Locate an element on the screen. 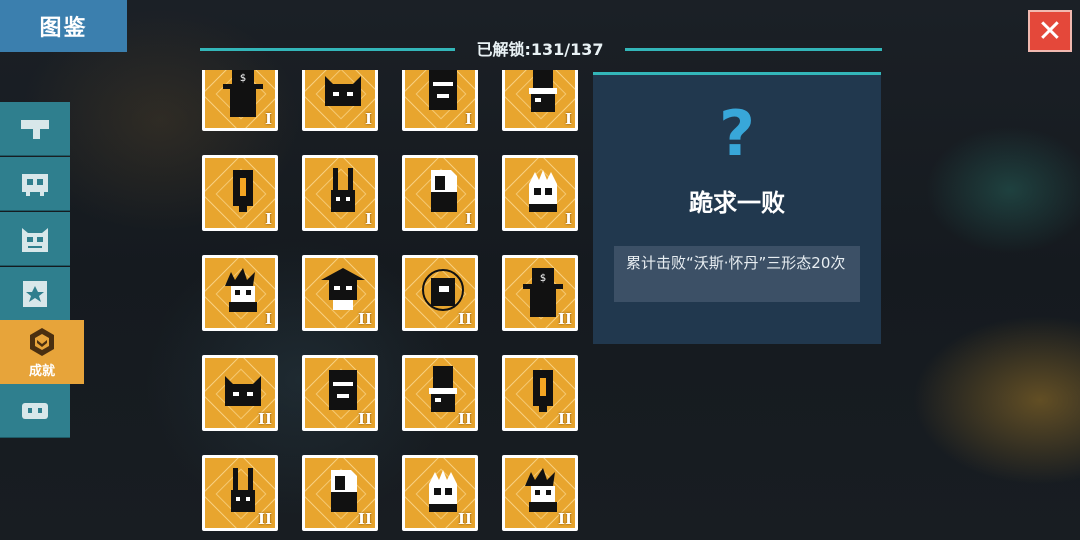 This screenshot has height=540, width=1080. hat-dollar-icon: $ is located at coordinates (243, 93).